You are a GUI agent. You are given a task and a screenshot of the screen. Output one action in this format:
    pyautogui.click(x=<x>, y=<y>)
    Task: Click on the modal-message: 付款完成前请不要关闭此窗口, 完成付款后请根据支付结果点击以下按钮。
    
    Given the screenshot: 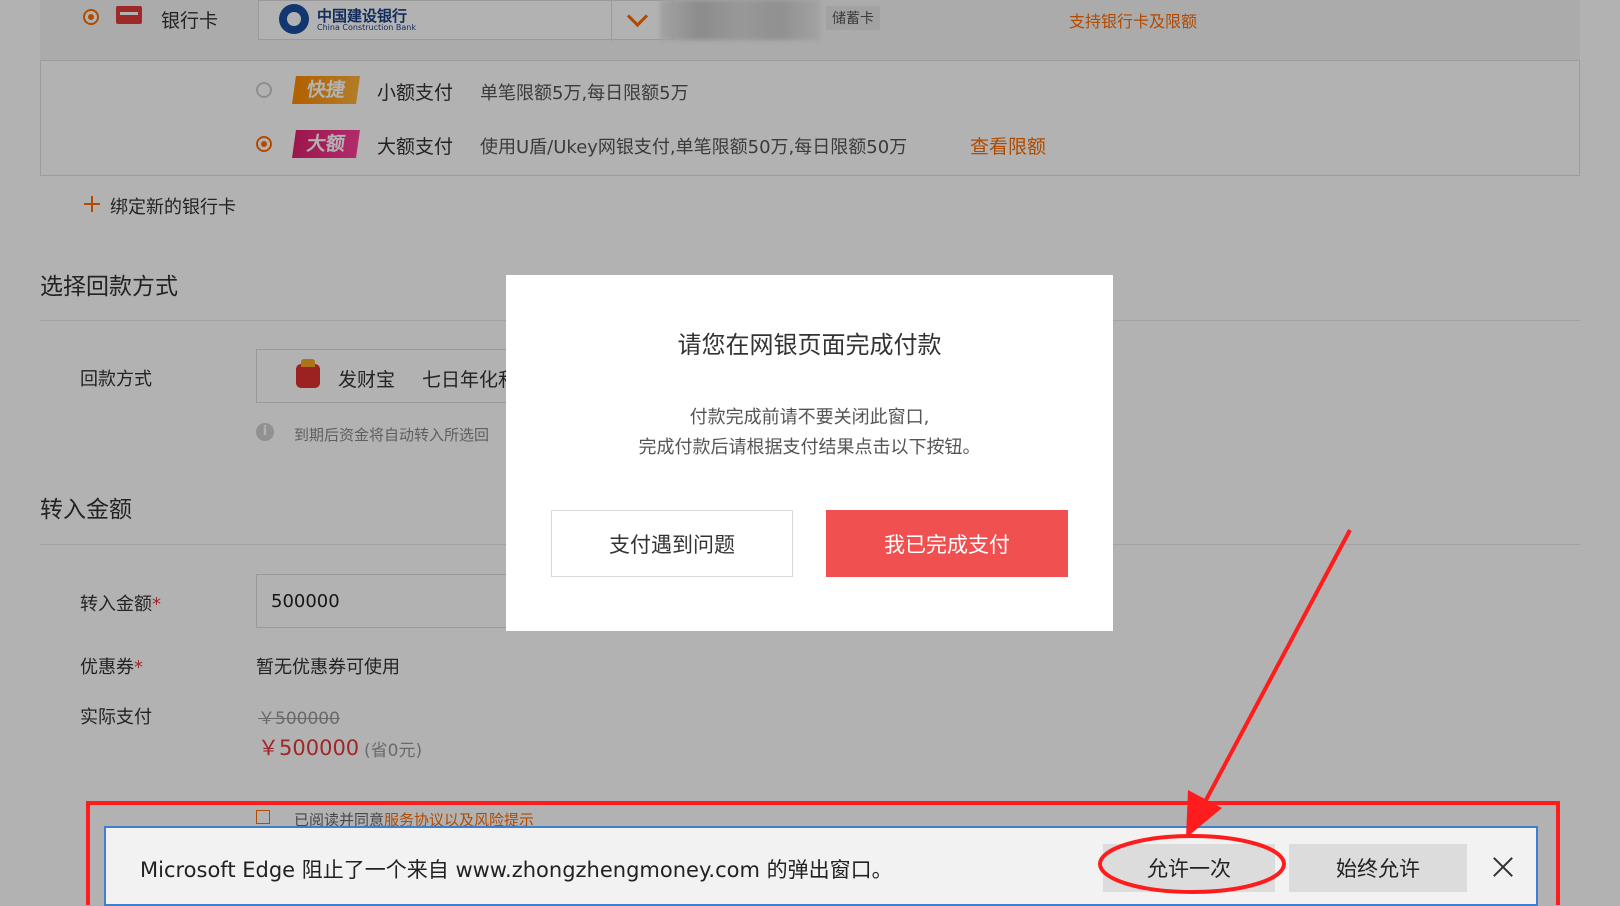 What is the action you would take?
    pyautogui.click(x=809, y=433)
    